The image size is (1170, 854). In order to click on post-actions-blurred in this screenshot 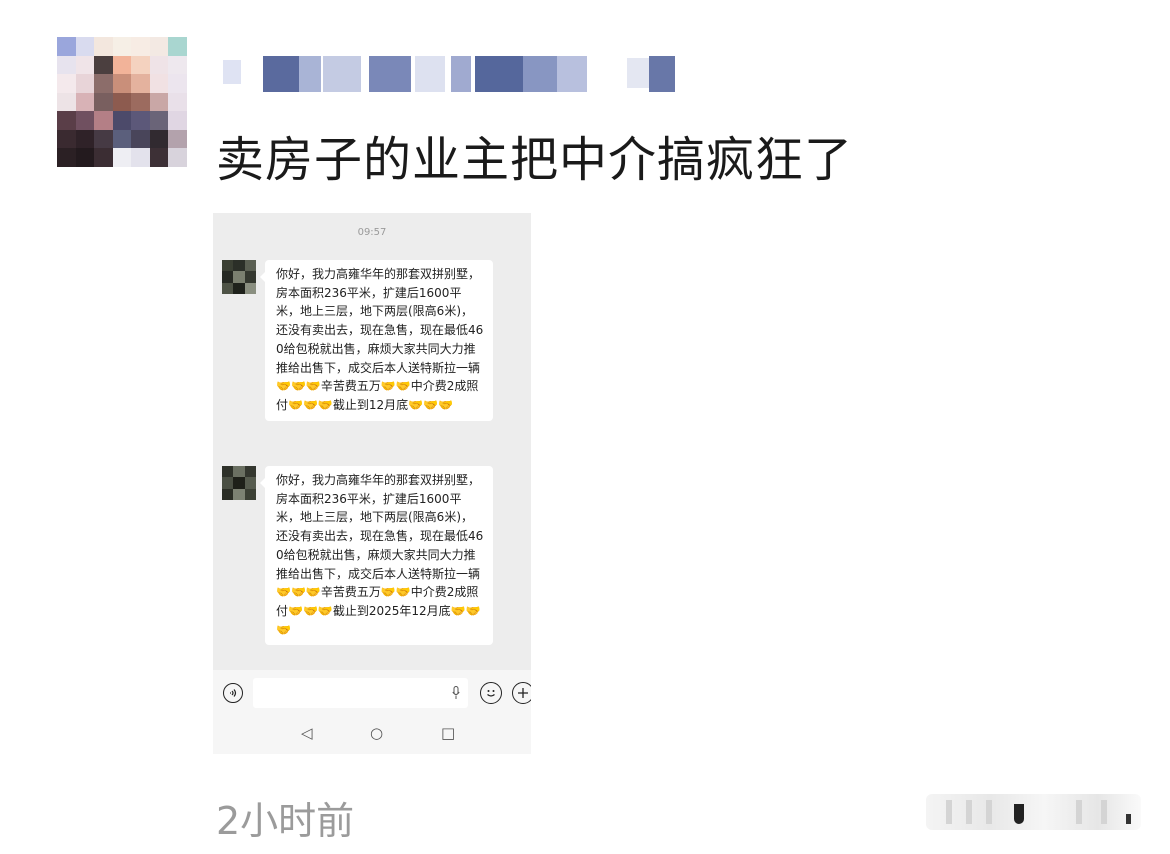, I will do `click(1033, 812)`.